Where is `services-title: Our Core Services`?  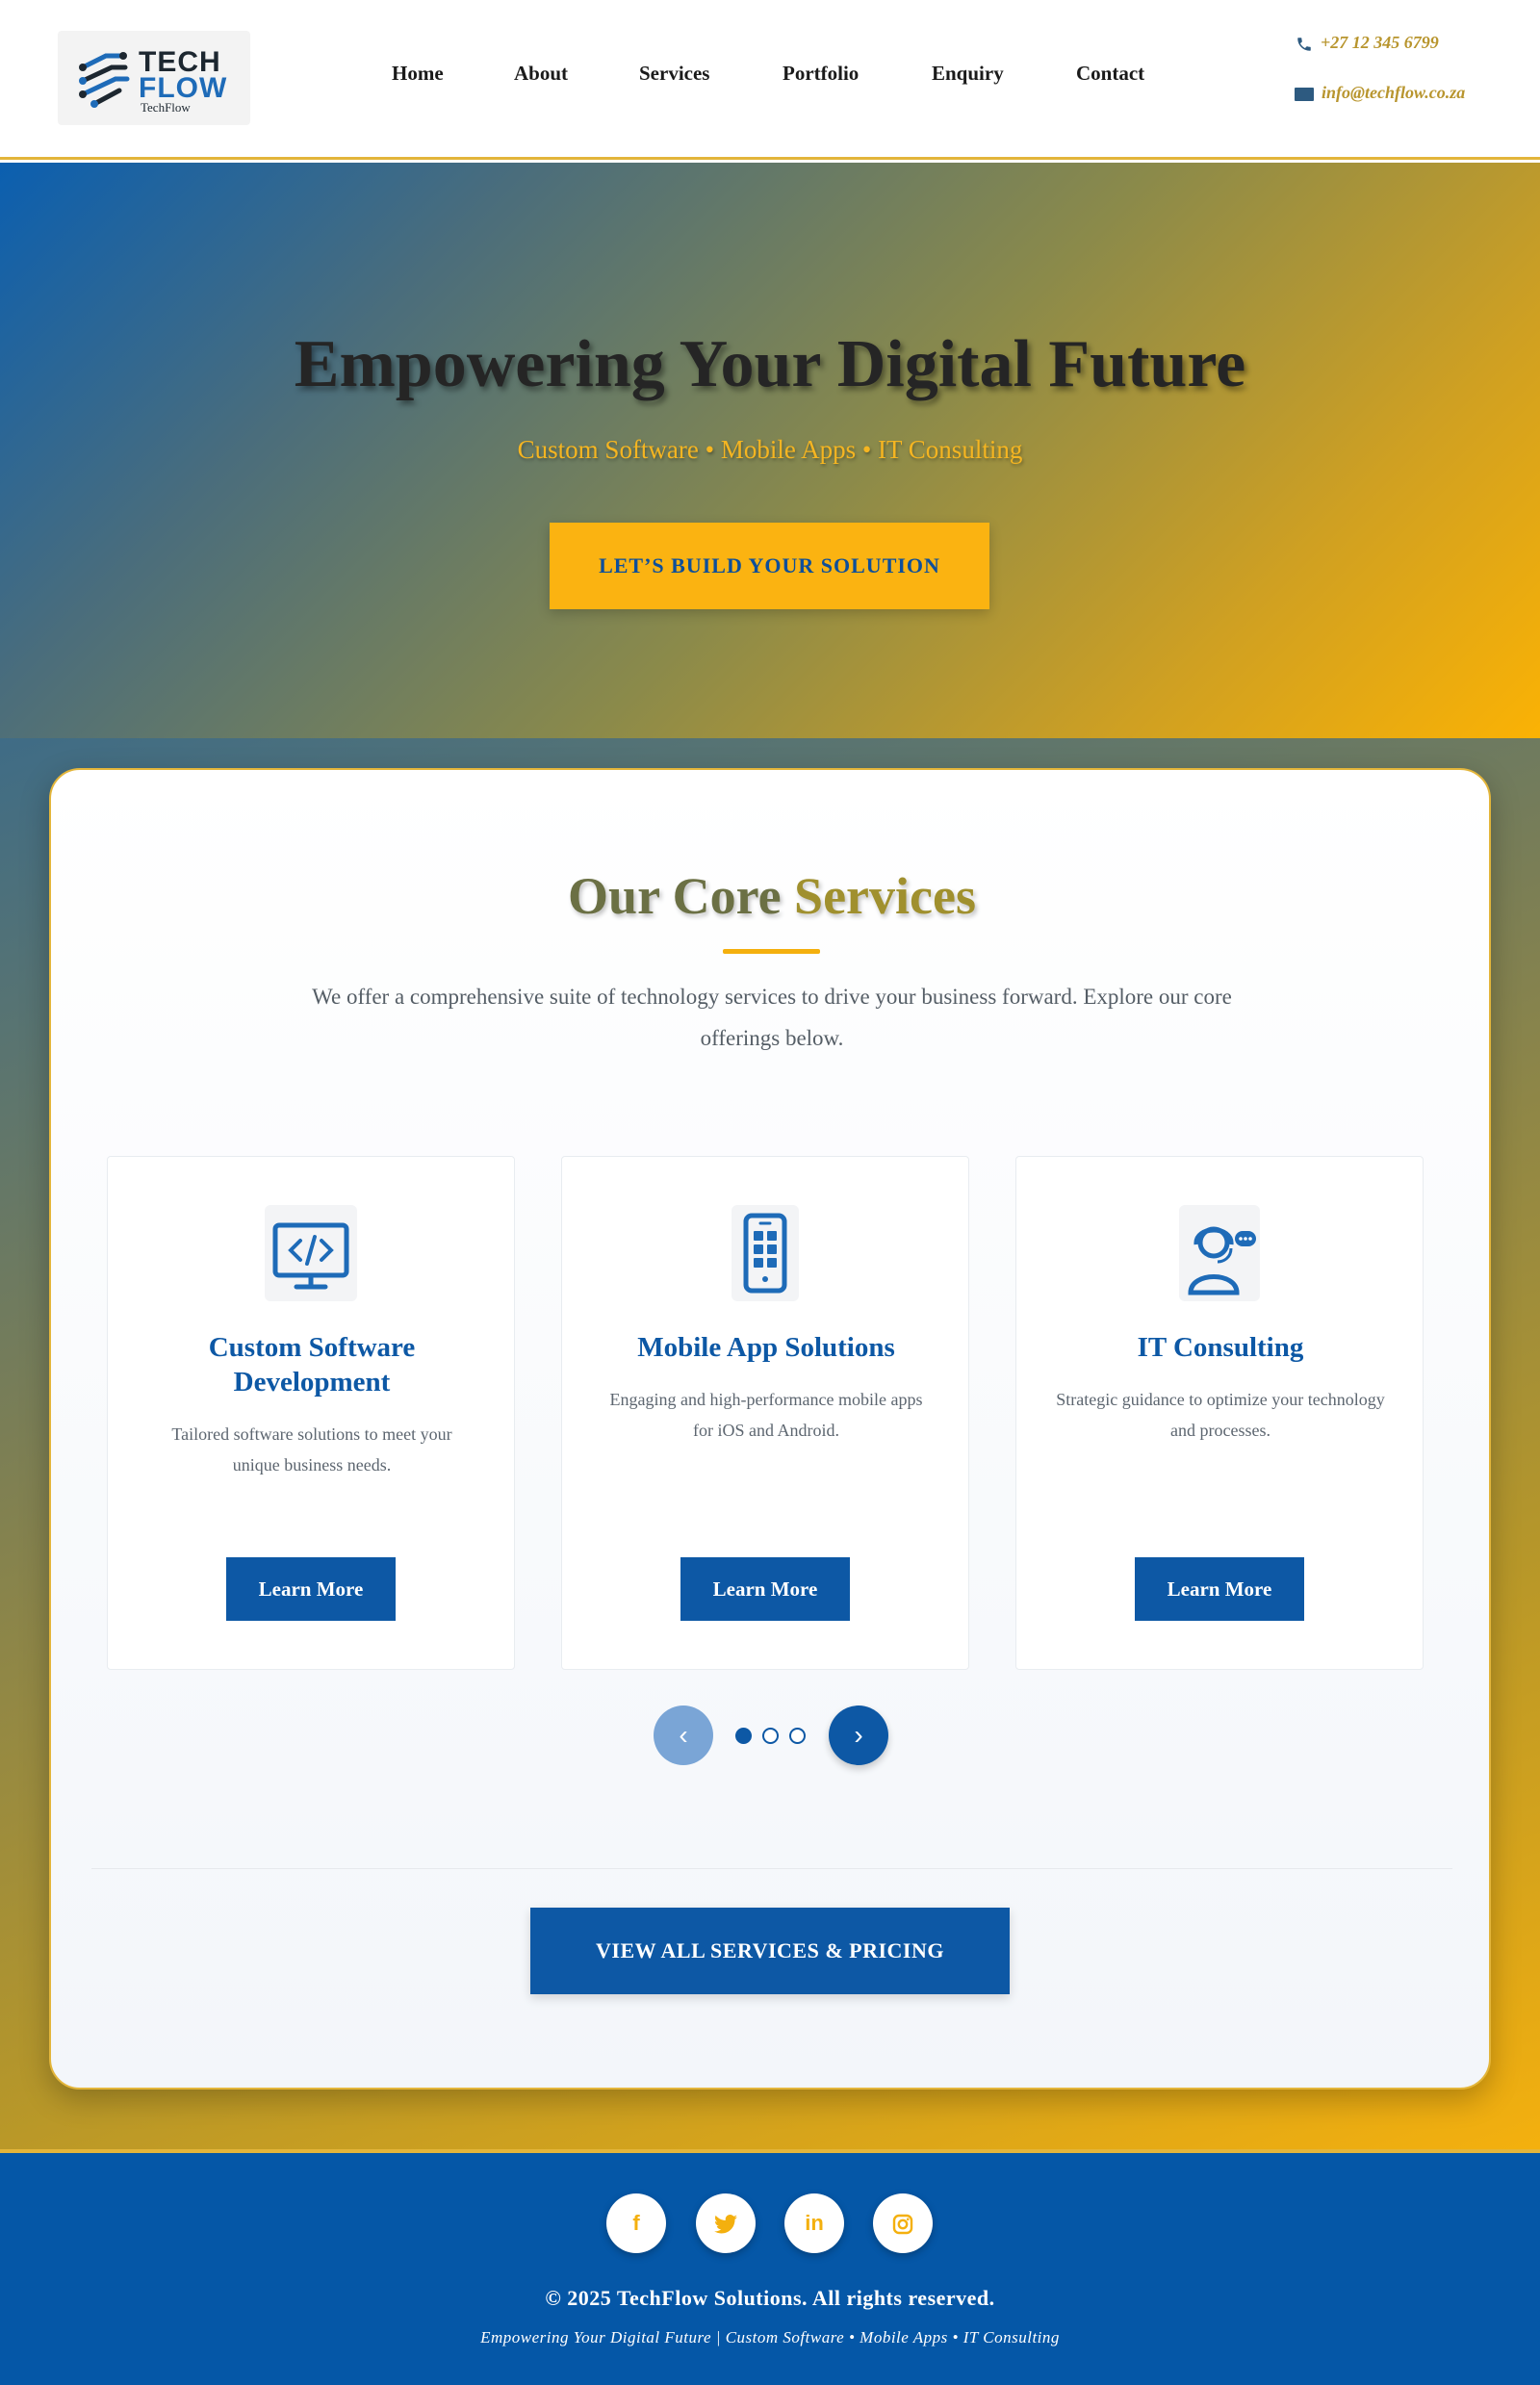 services-title: Our Core Services is located at coordinates (772, 896).